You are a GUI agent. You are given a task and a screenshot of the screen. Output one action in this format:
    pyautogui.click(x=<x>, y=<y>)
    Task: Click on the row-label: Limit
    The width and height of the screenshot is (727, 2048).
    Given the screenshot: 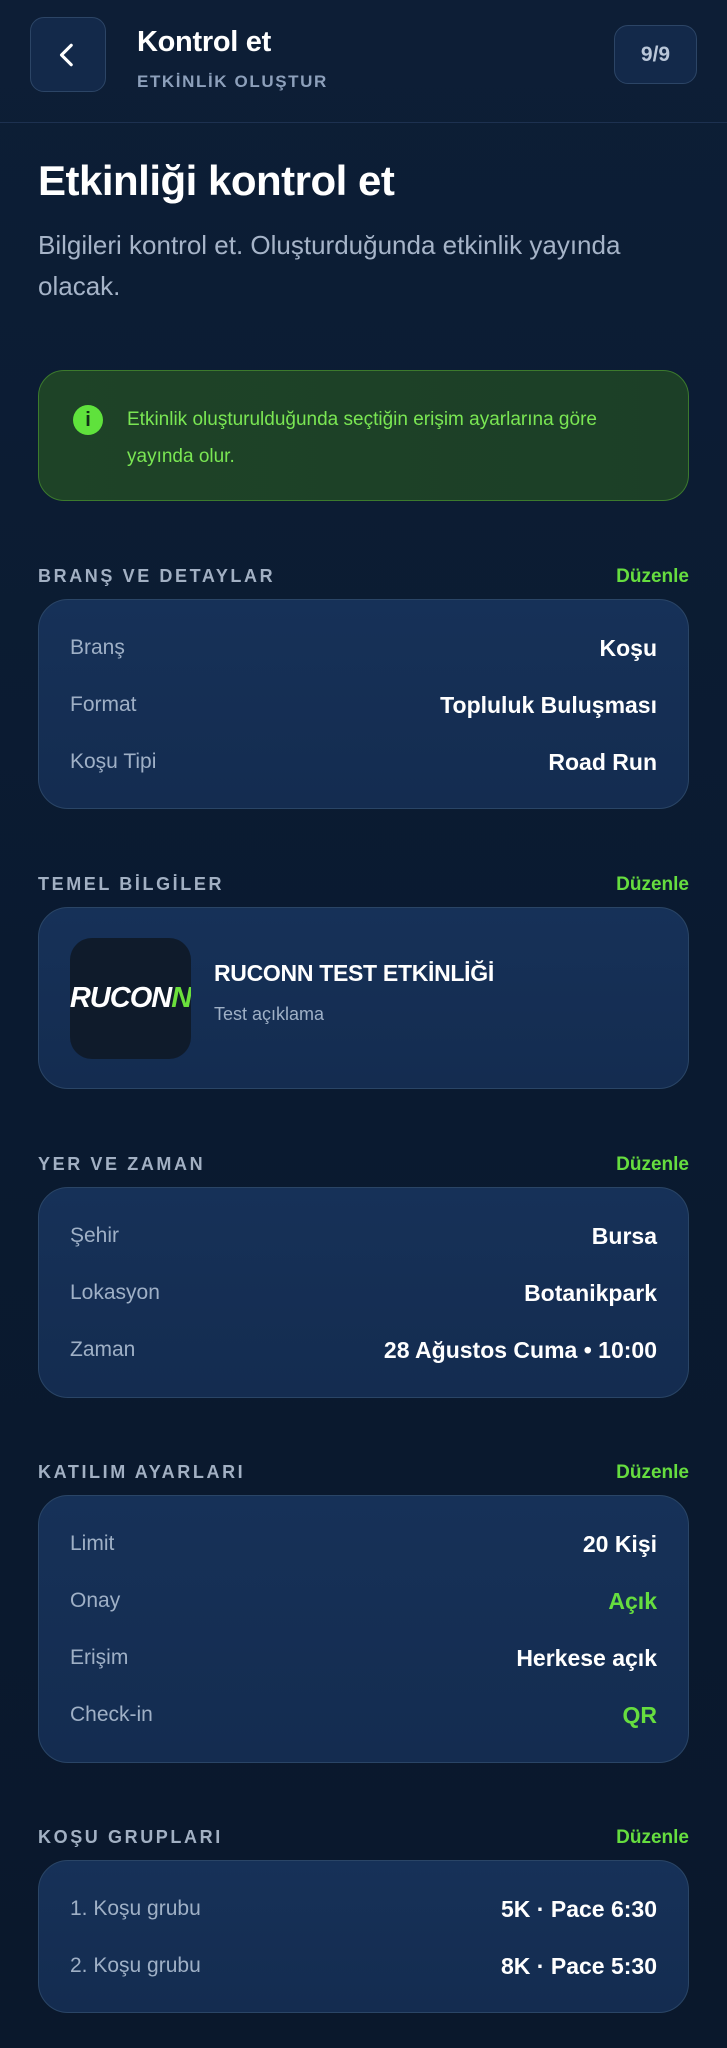 What is the action you would take?
    pyautogui.click(x=92, y=1543)
    